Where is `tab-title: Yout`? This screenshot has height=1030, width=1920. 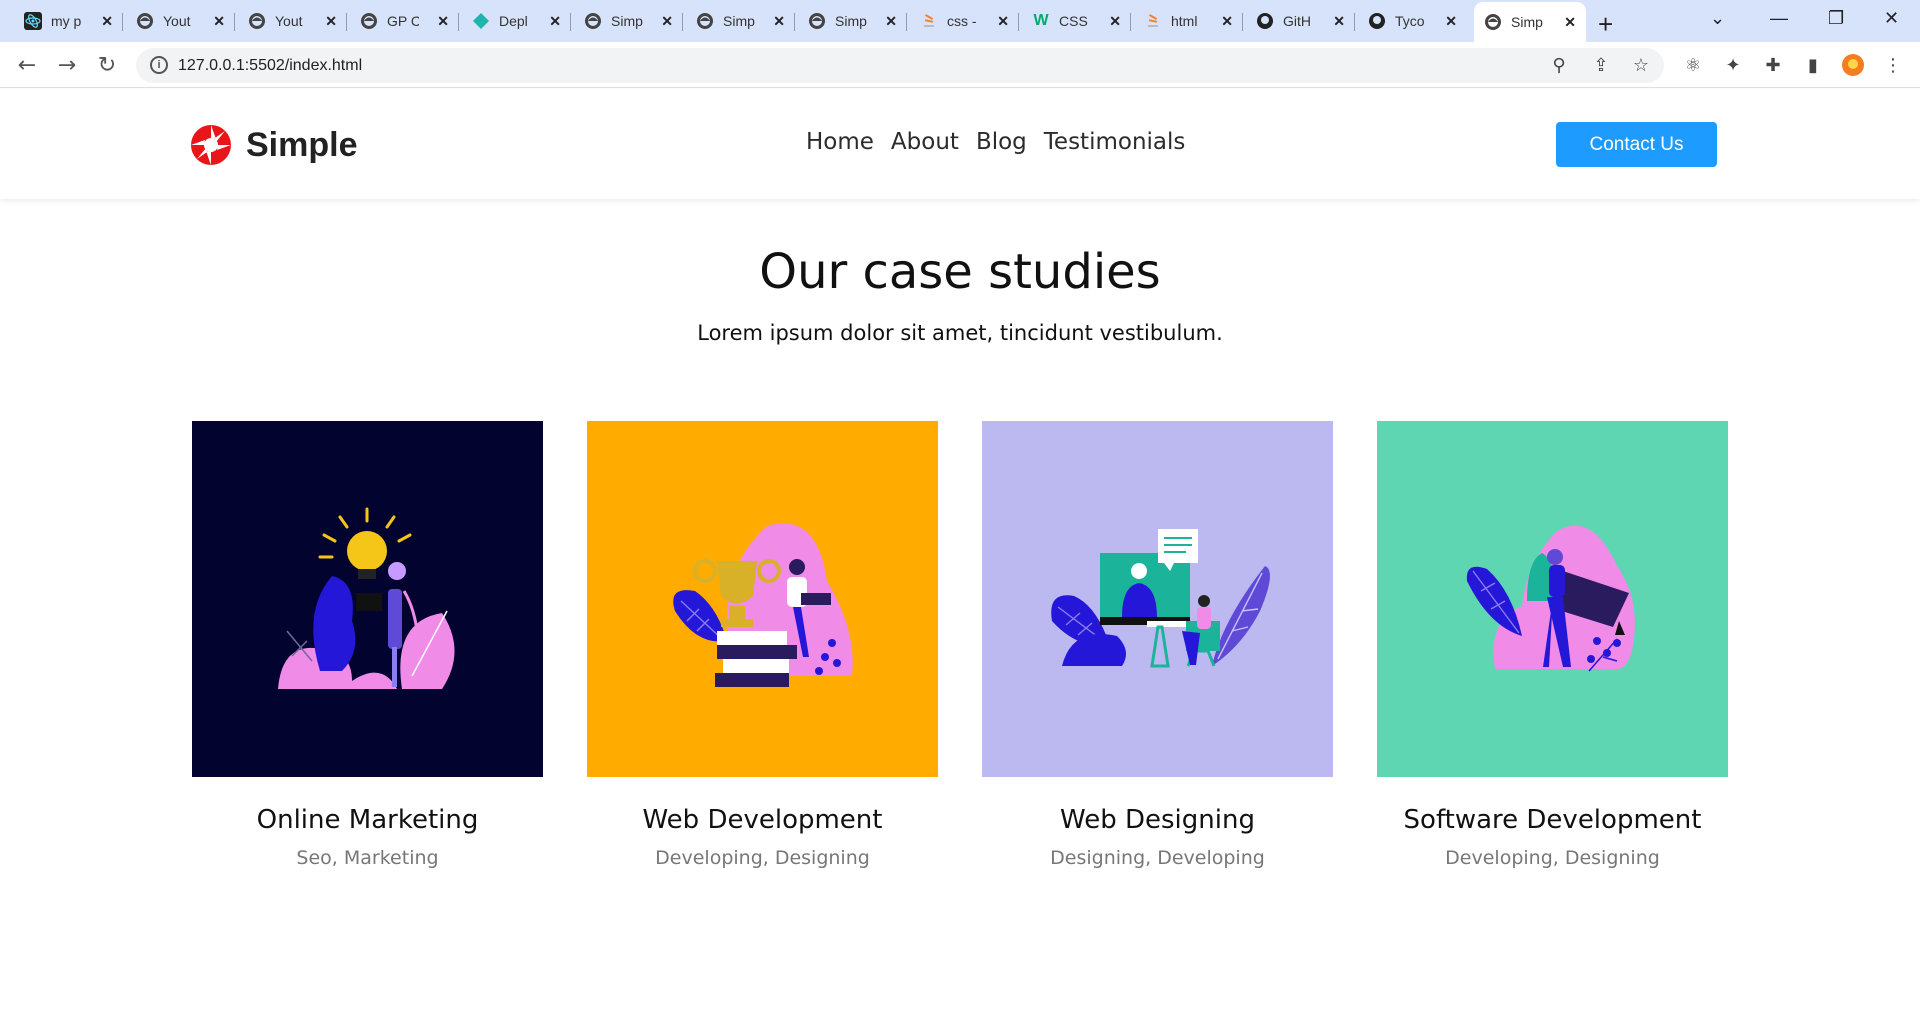
tab-title: Yout is located at coordinates (289, 21).